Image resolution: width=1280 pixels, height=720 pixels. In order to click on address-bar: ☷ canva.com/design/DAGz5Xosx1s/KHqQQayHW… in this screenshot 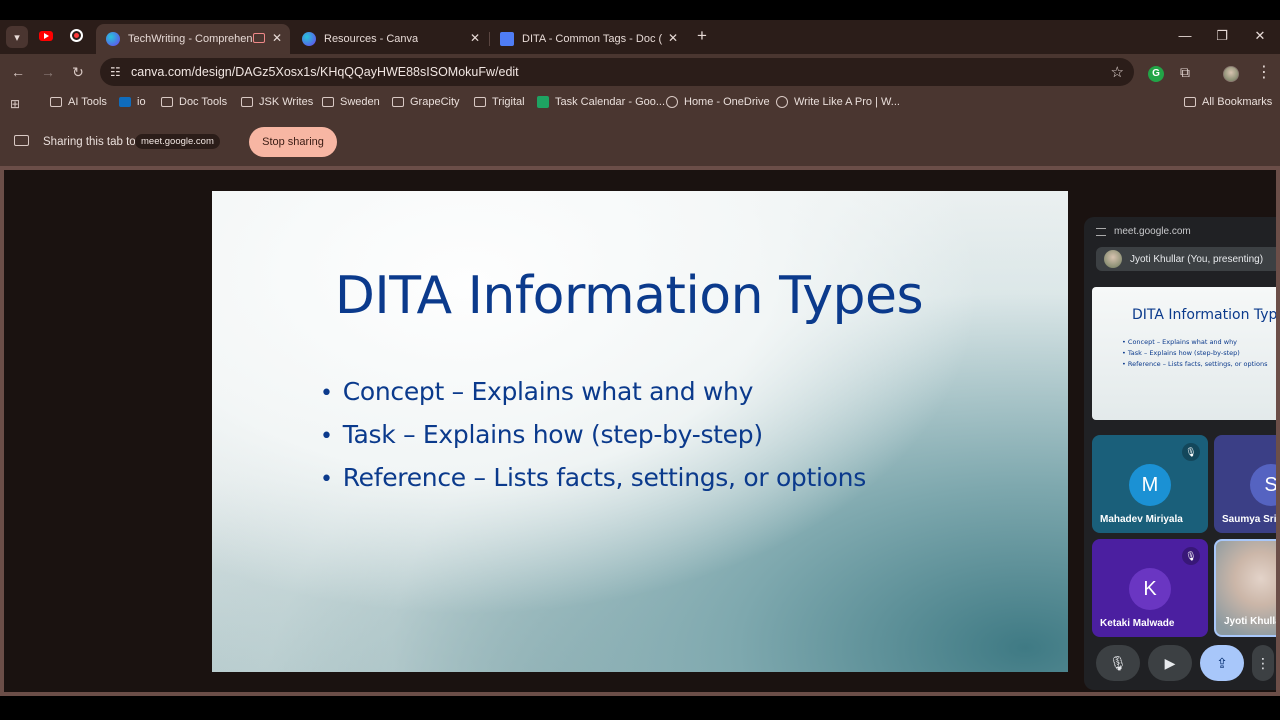, I will do `click(617, 72)`.